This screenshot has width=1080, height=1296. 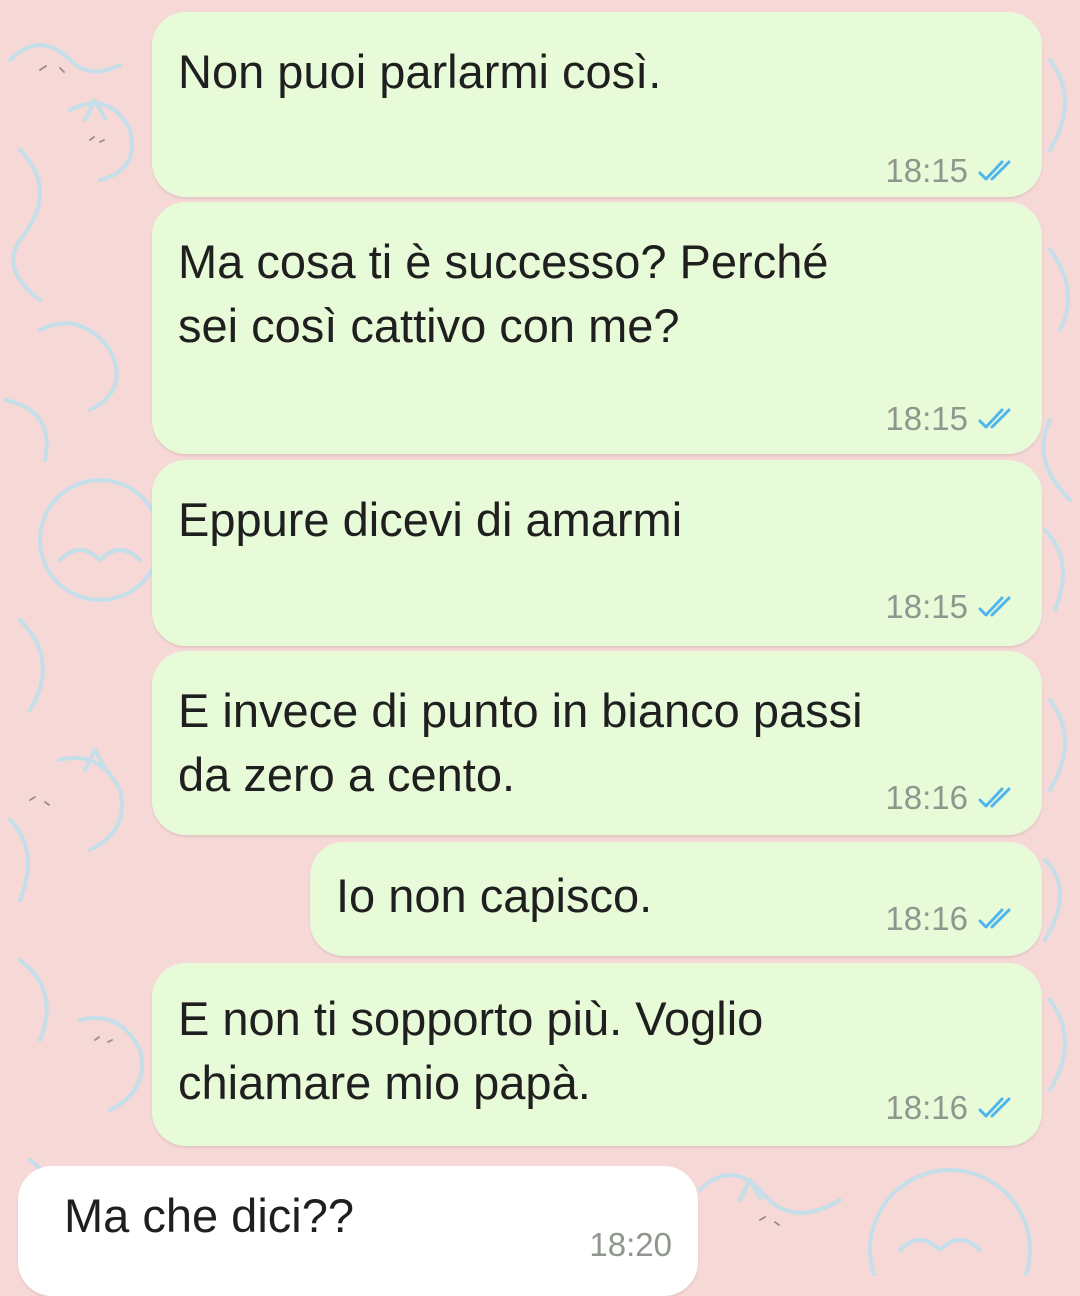 What do you see at coordinates (597, 553) in the screenshot?
I see `message-bubble-3: Eppure dicevi di amarmi 18:15` at bounding box center [597, 553].